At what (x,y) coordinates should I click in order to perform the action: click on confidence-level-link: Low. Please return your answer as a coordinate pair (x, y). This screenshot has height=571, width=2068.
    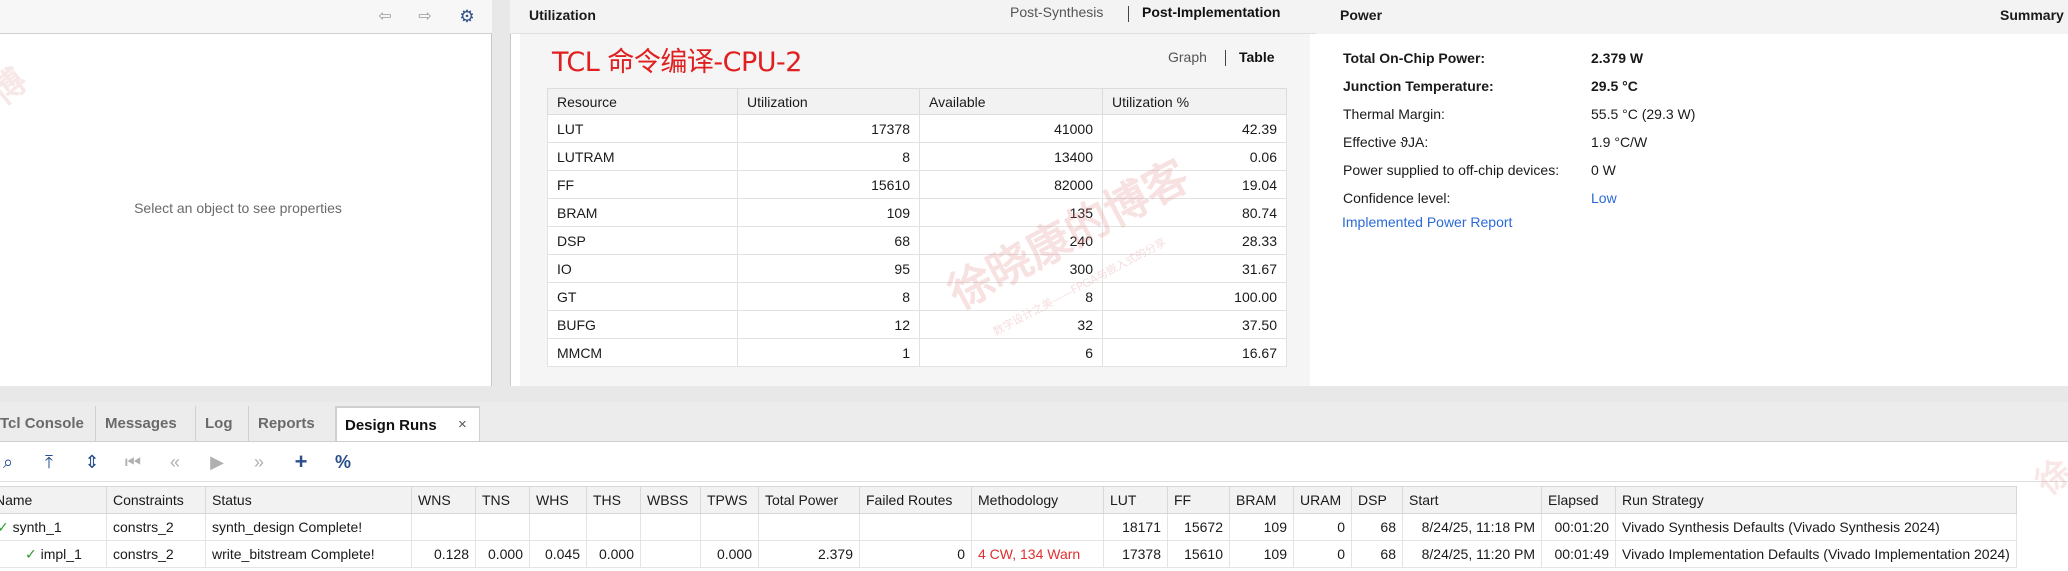
    Looking at the image, I should click on (1644, 198).